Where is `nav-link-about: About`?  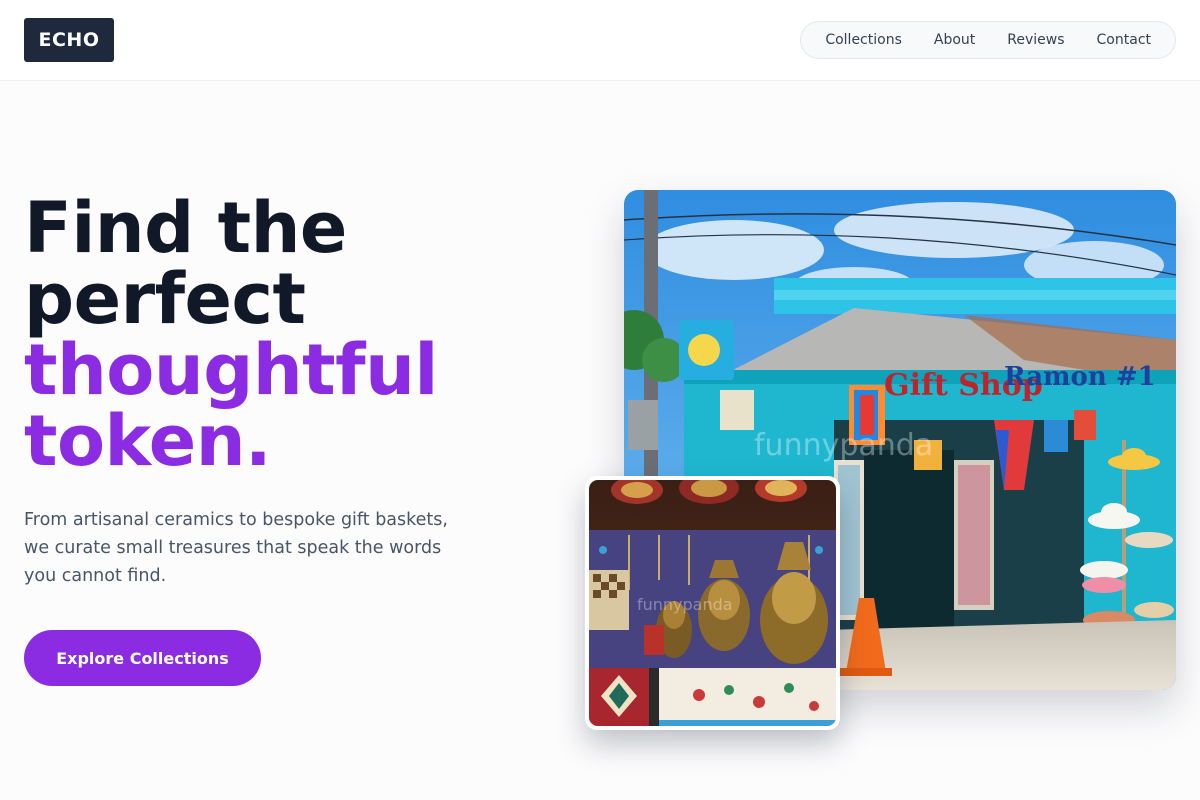
nav-link-about: About is located at coordinates (954, 40).